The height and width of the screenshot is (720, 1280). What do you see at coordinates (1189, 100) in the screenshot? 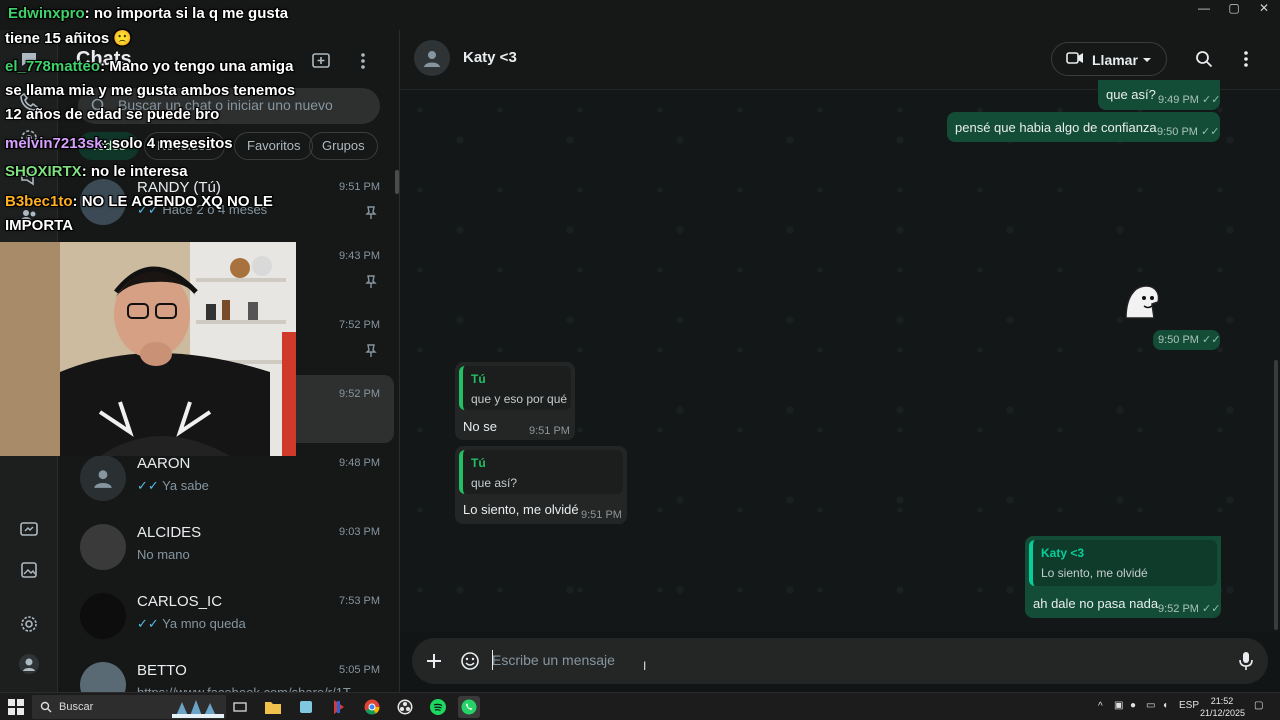
I see `message-time: 9:49 PM ✓✓` at bounding box center [1189, 100].